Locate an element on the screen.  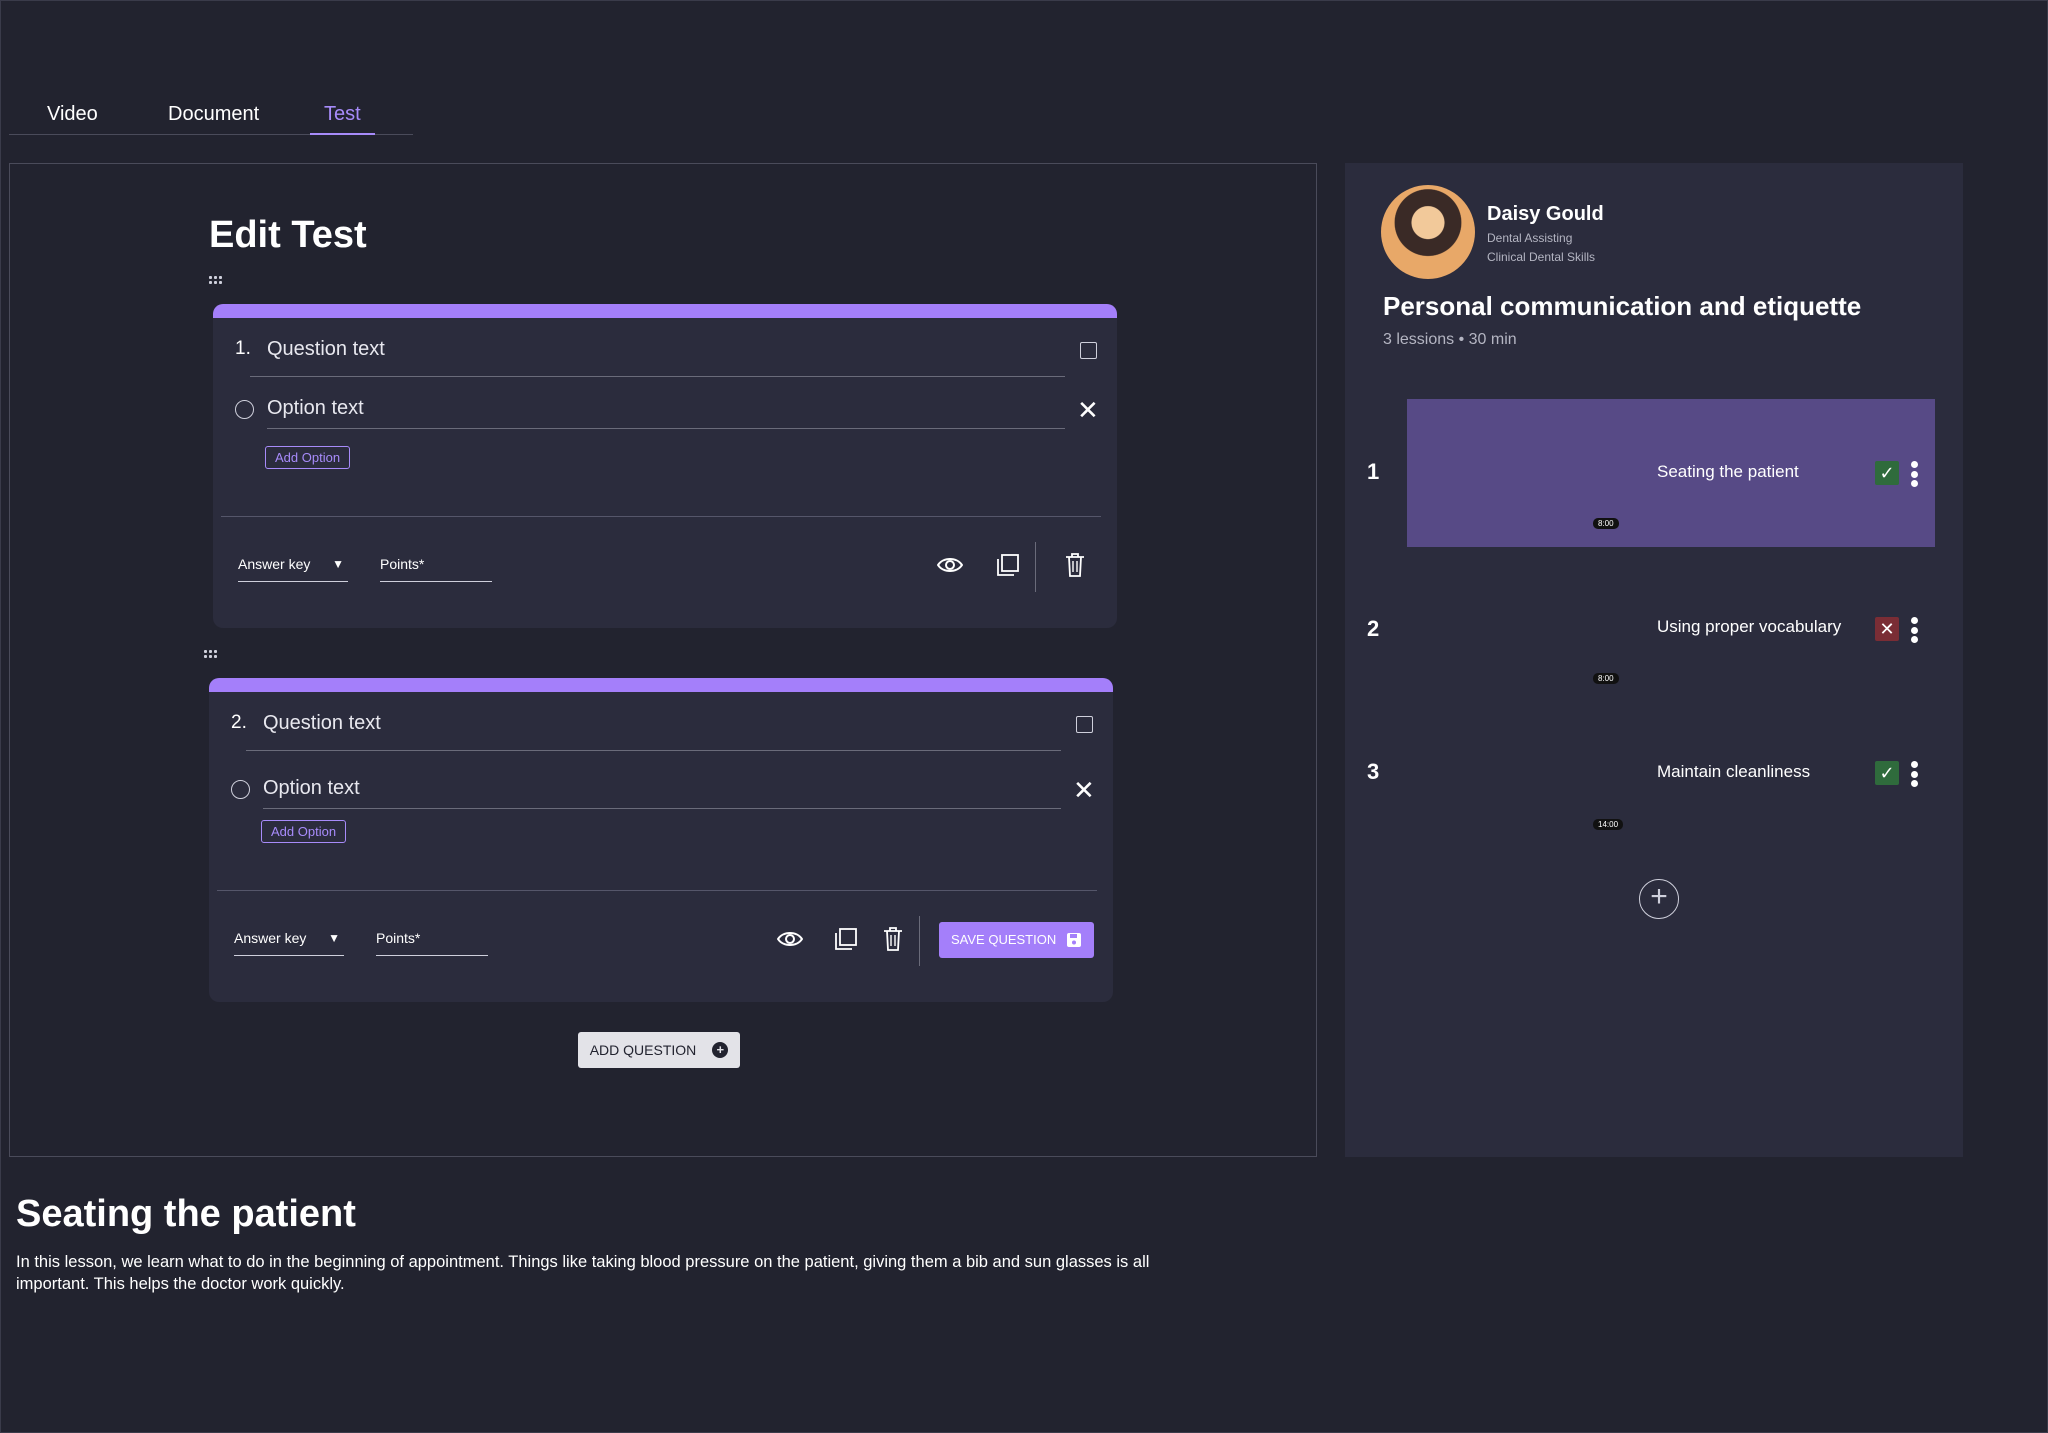
course-title: Personal communication and etiquette is located at coordinates (1622, 306).